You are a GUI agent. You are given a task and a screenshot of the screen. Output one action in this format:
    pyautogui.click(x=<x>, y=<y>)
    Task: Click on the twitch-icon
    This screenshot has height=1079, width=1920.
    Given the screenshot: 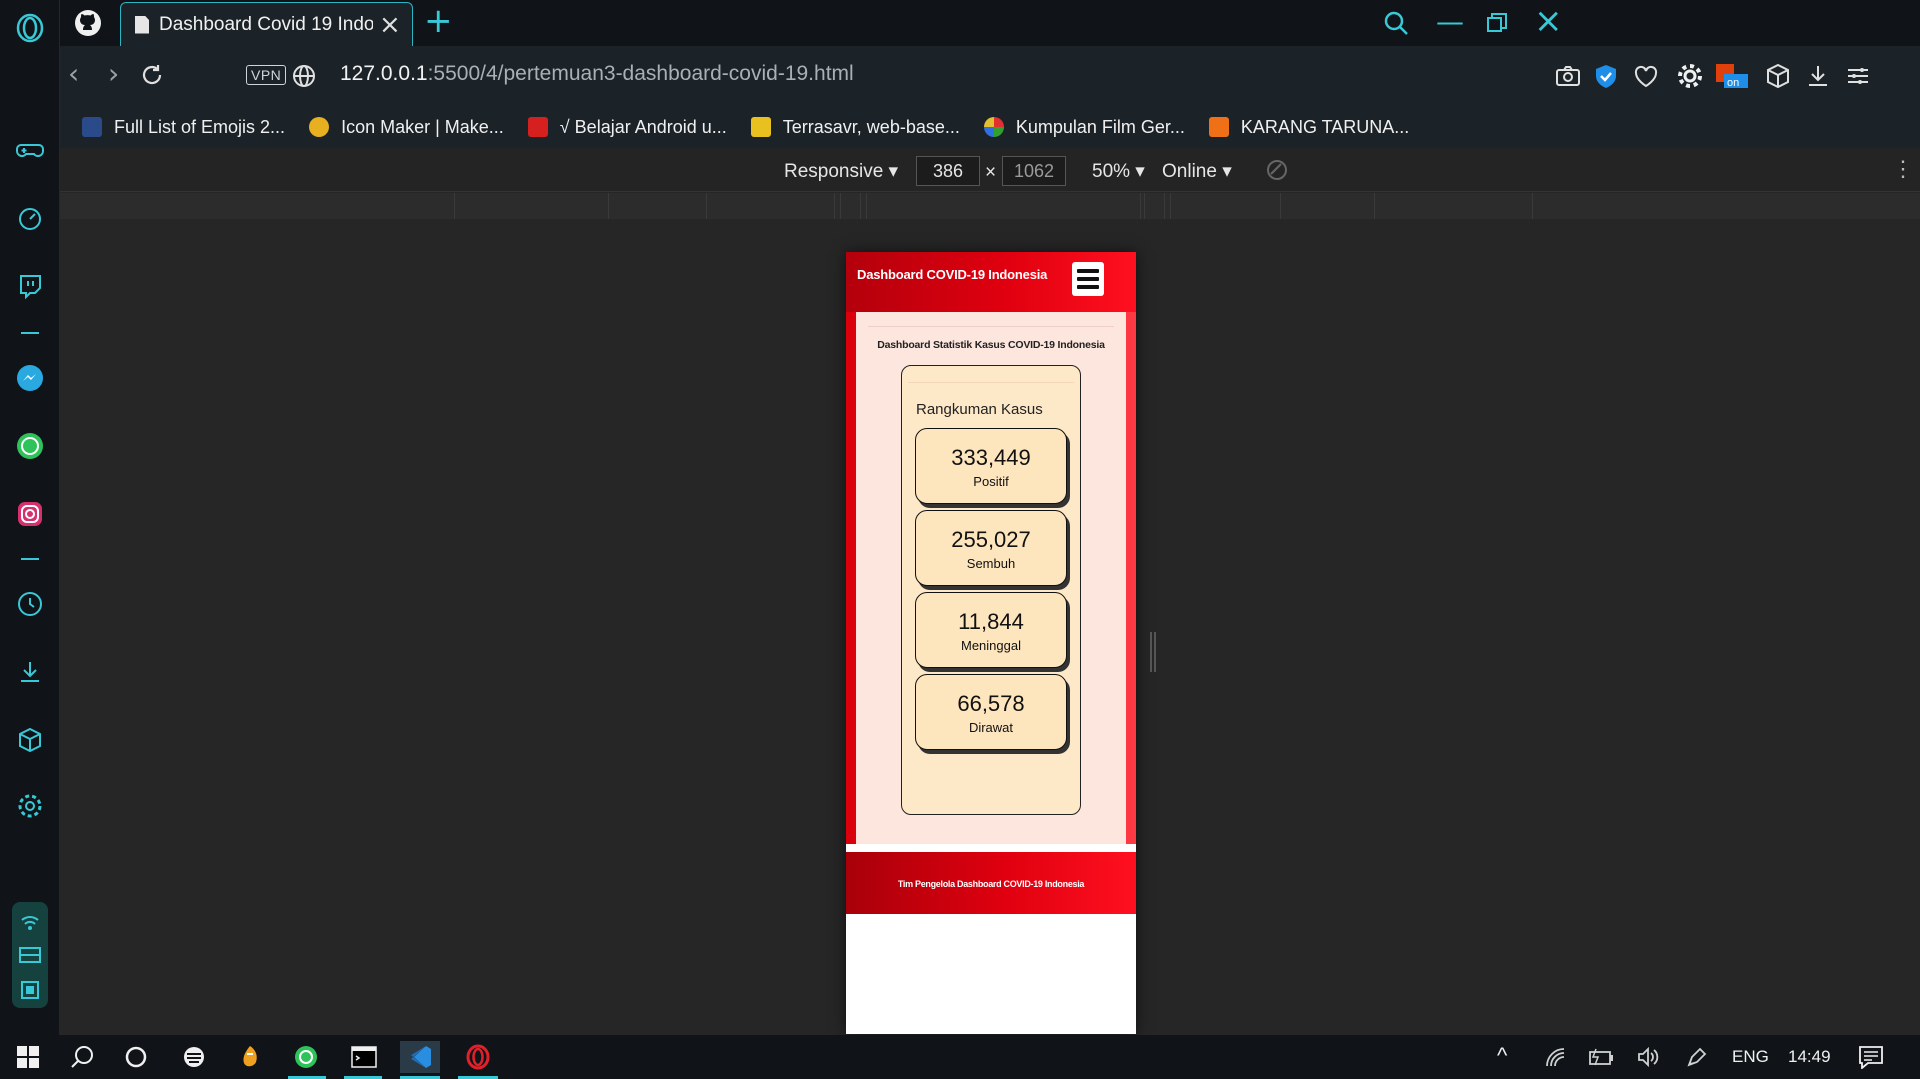 What is the action you would take?
    pyautogui.click(x=30, y=286)
    